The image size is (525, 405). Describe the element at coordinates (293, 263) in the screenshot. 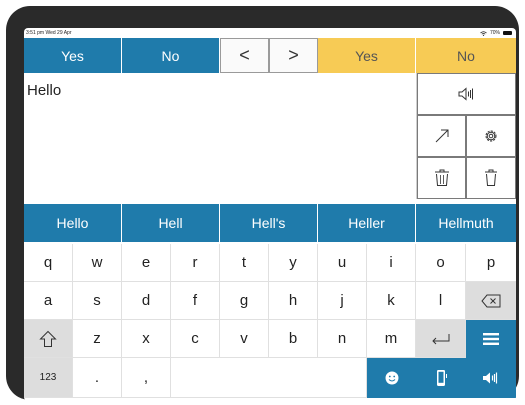

I see `key-y: y` at that location.